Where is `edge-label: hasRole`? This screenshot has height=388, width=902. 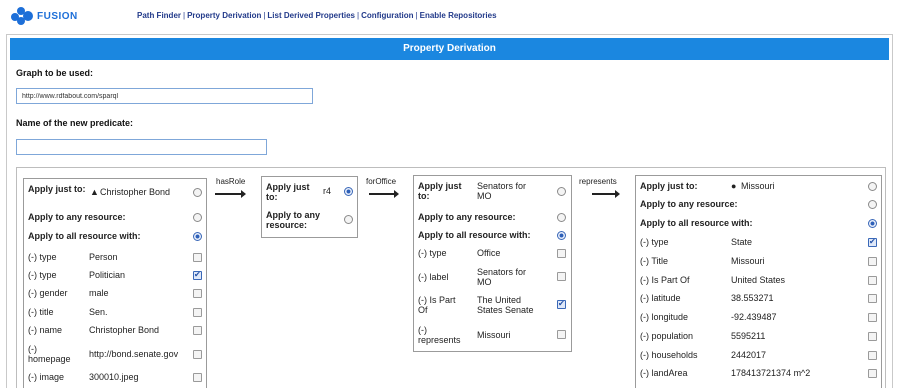 edge-label: hasRole is located at coordinates (231, 181).